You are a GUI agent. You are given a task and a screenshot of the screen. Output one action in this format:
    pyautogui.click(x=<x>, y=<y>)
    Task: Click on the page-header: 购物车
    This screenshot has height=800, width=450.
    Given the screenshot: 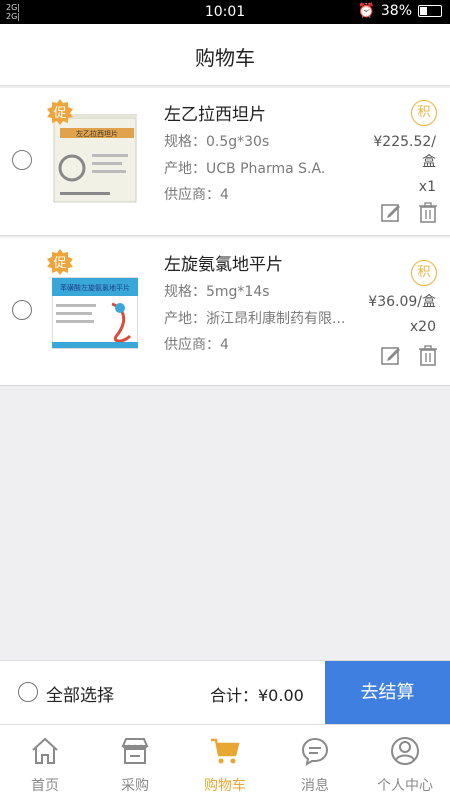 What is the action you would take?
    pyautogui.click(x=225, y=55)
    